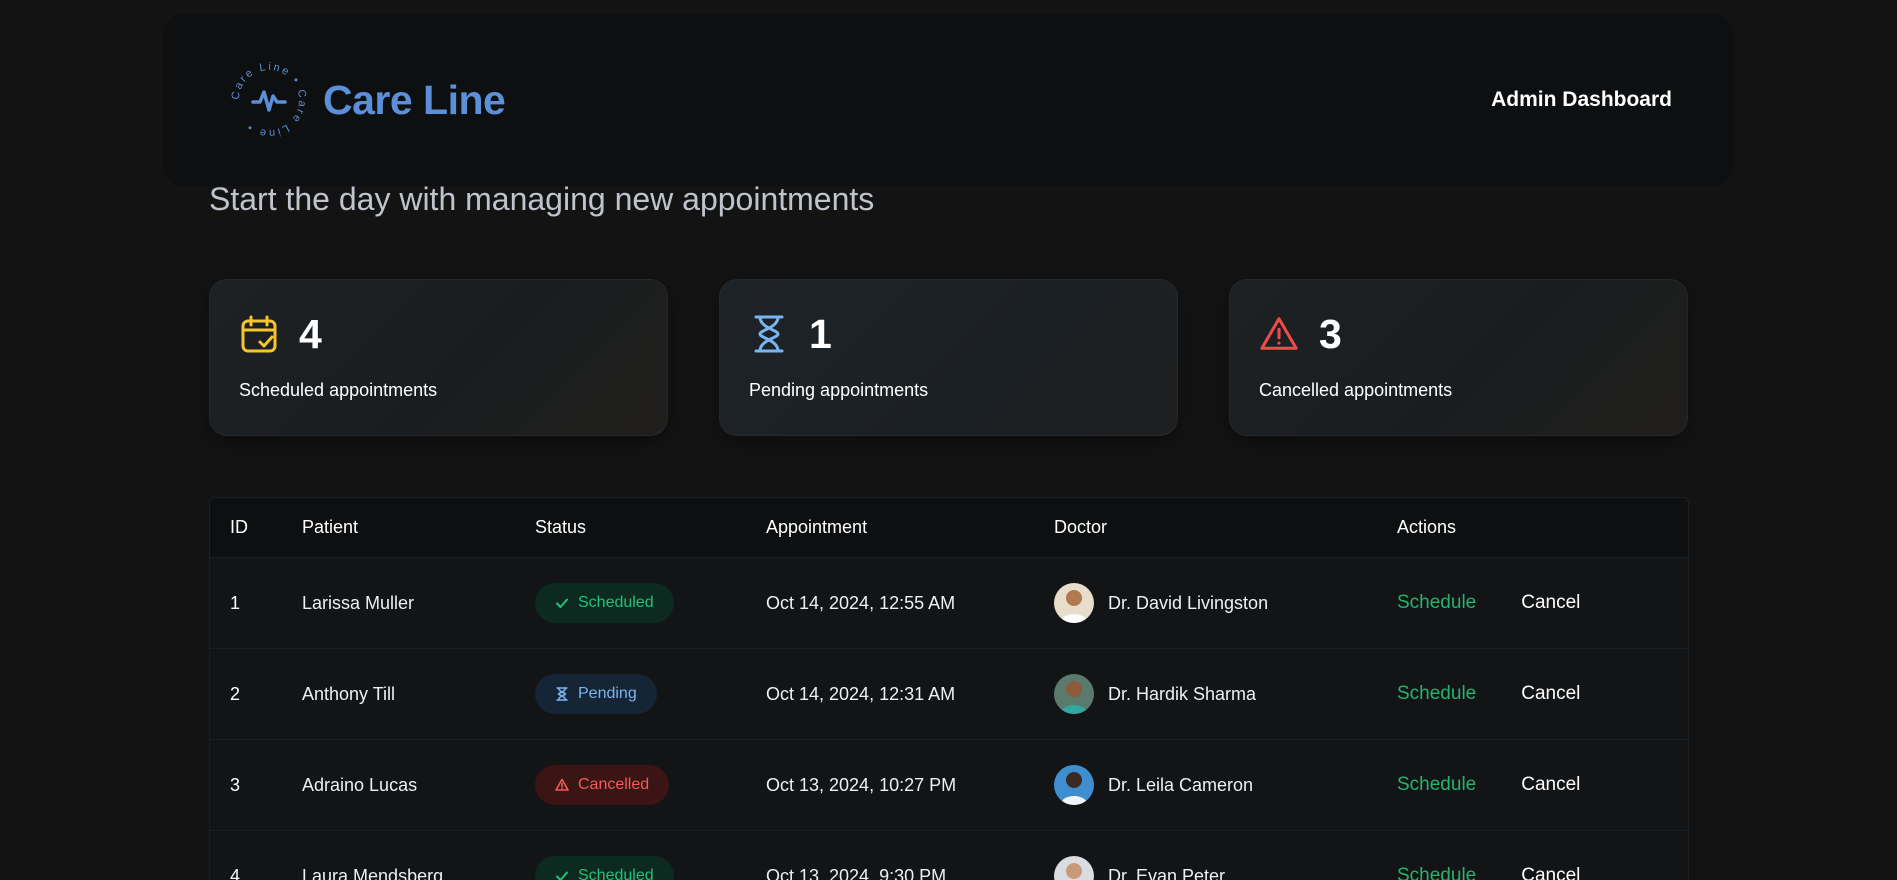 This screenshot has height=880, width=1897. I want to click on svg-text: Care Line • Care Line •, so click(269, 100).